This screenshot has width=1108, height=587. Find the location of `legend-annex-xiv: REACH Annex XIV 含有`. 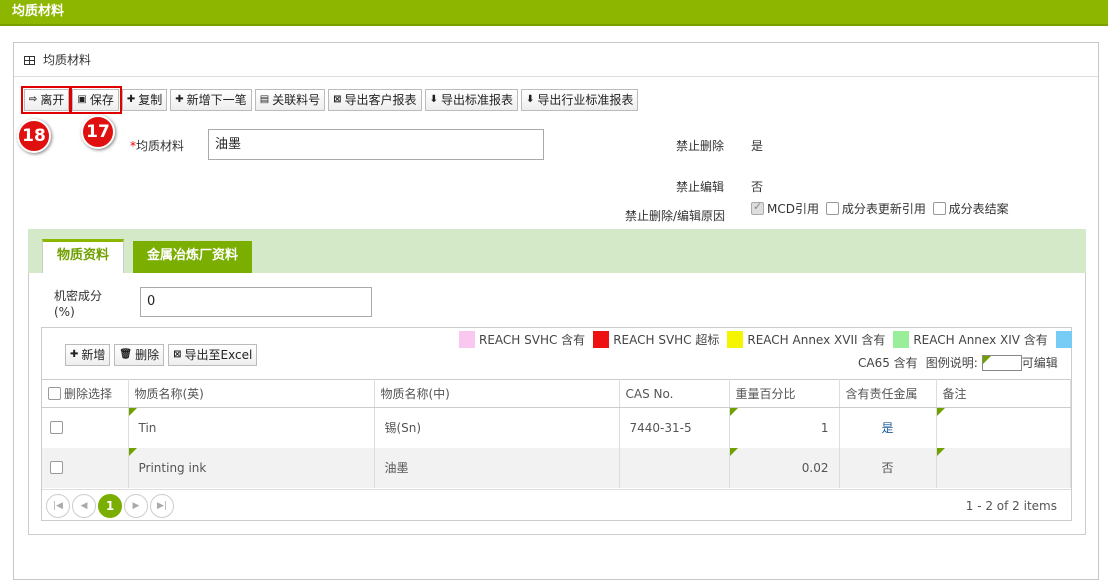

legend-annex-xiv: REACH Annex XIV 含有 is located at coordinates (980, 340).